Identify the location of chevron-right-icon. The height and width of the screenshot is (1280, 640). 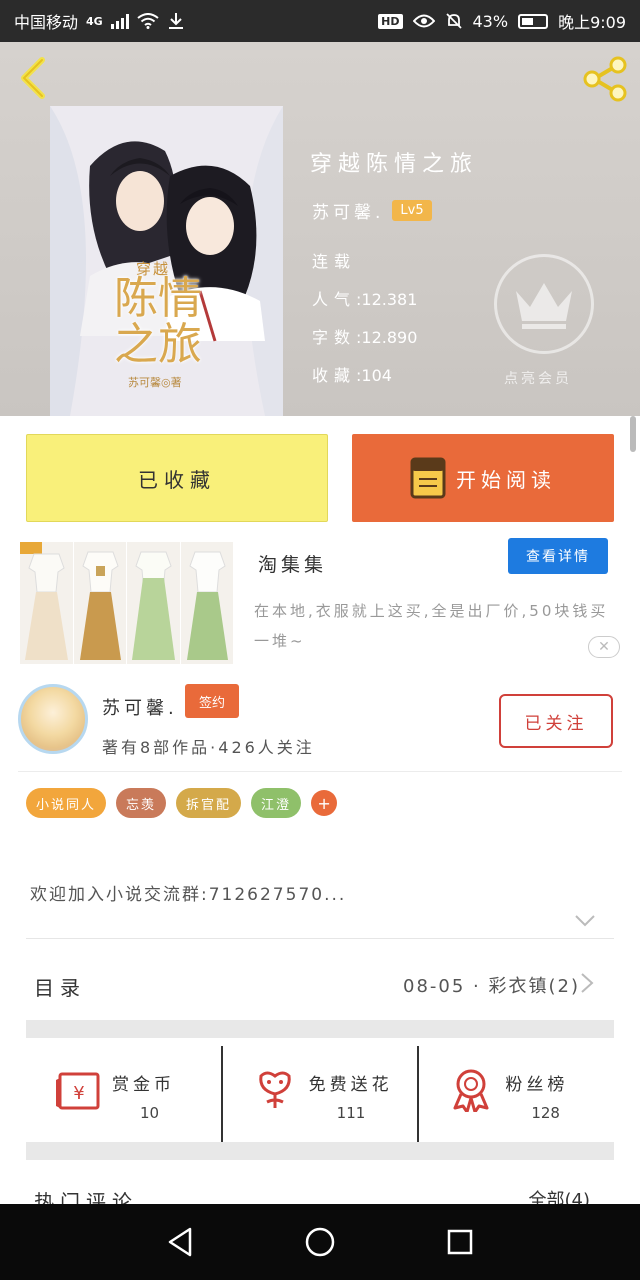
(587, 983).